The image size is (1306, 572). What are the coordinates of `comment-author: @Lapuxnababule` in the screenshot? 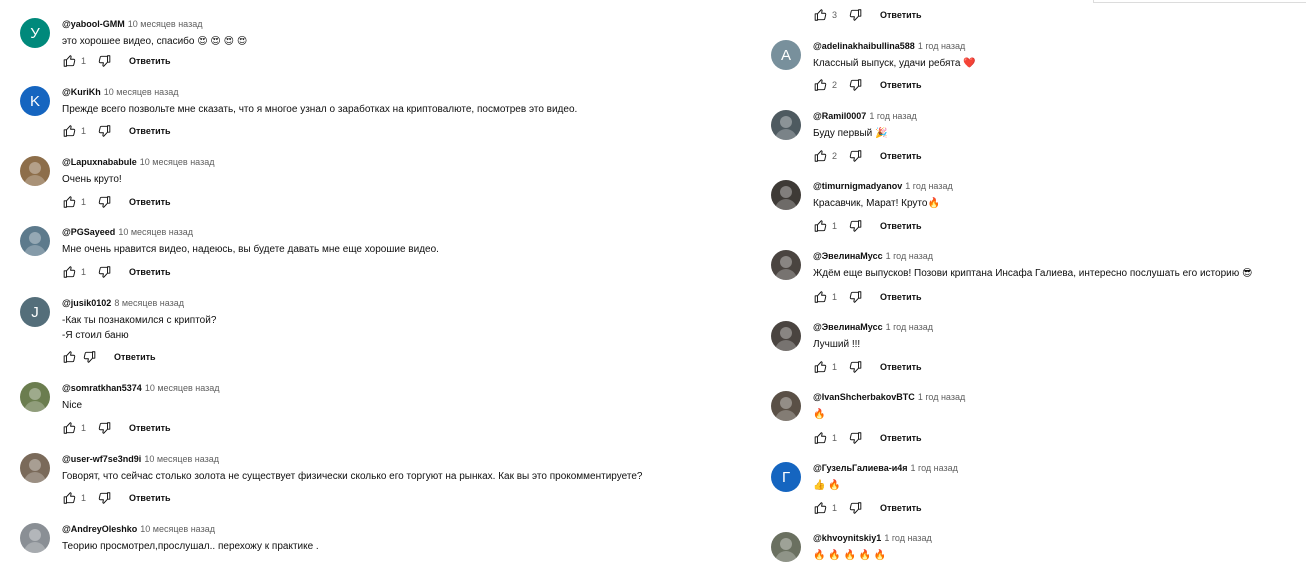 It's located at (99, 162).